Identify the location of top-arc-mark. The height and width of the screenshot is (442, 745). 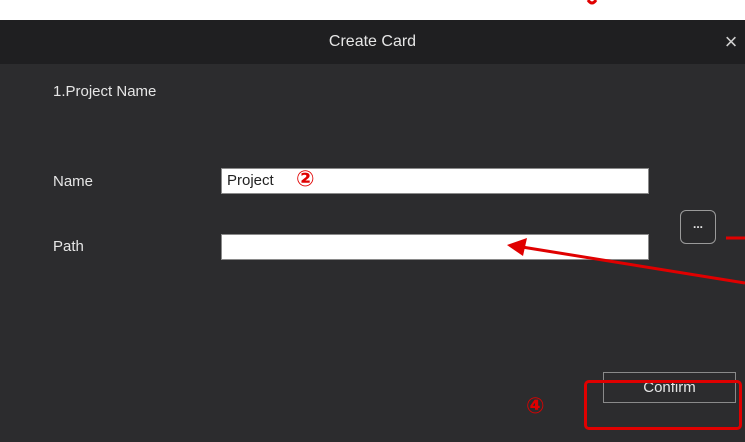
(592, 2).